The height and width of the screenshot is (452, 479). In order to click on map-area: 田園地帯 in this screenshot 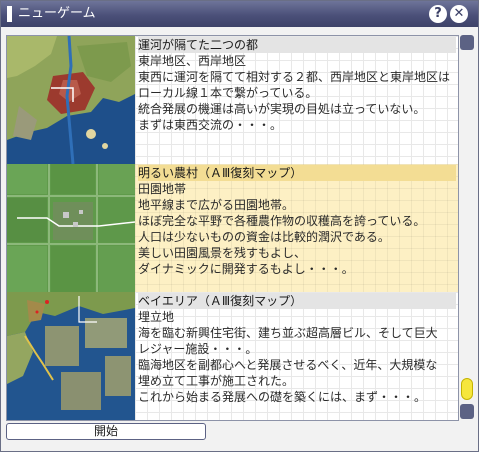, I will do `click(162, 189)`.